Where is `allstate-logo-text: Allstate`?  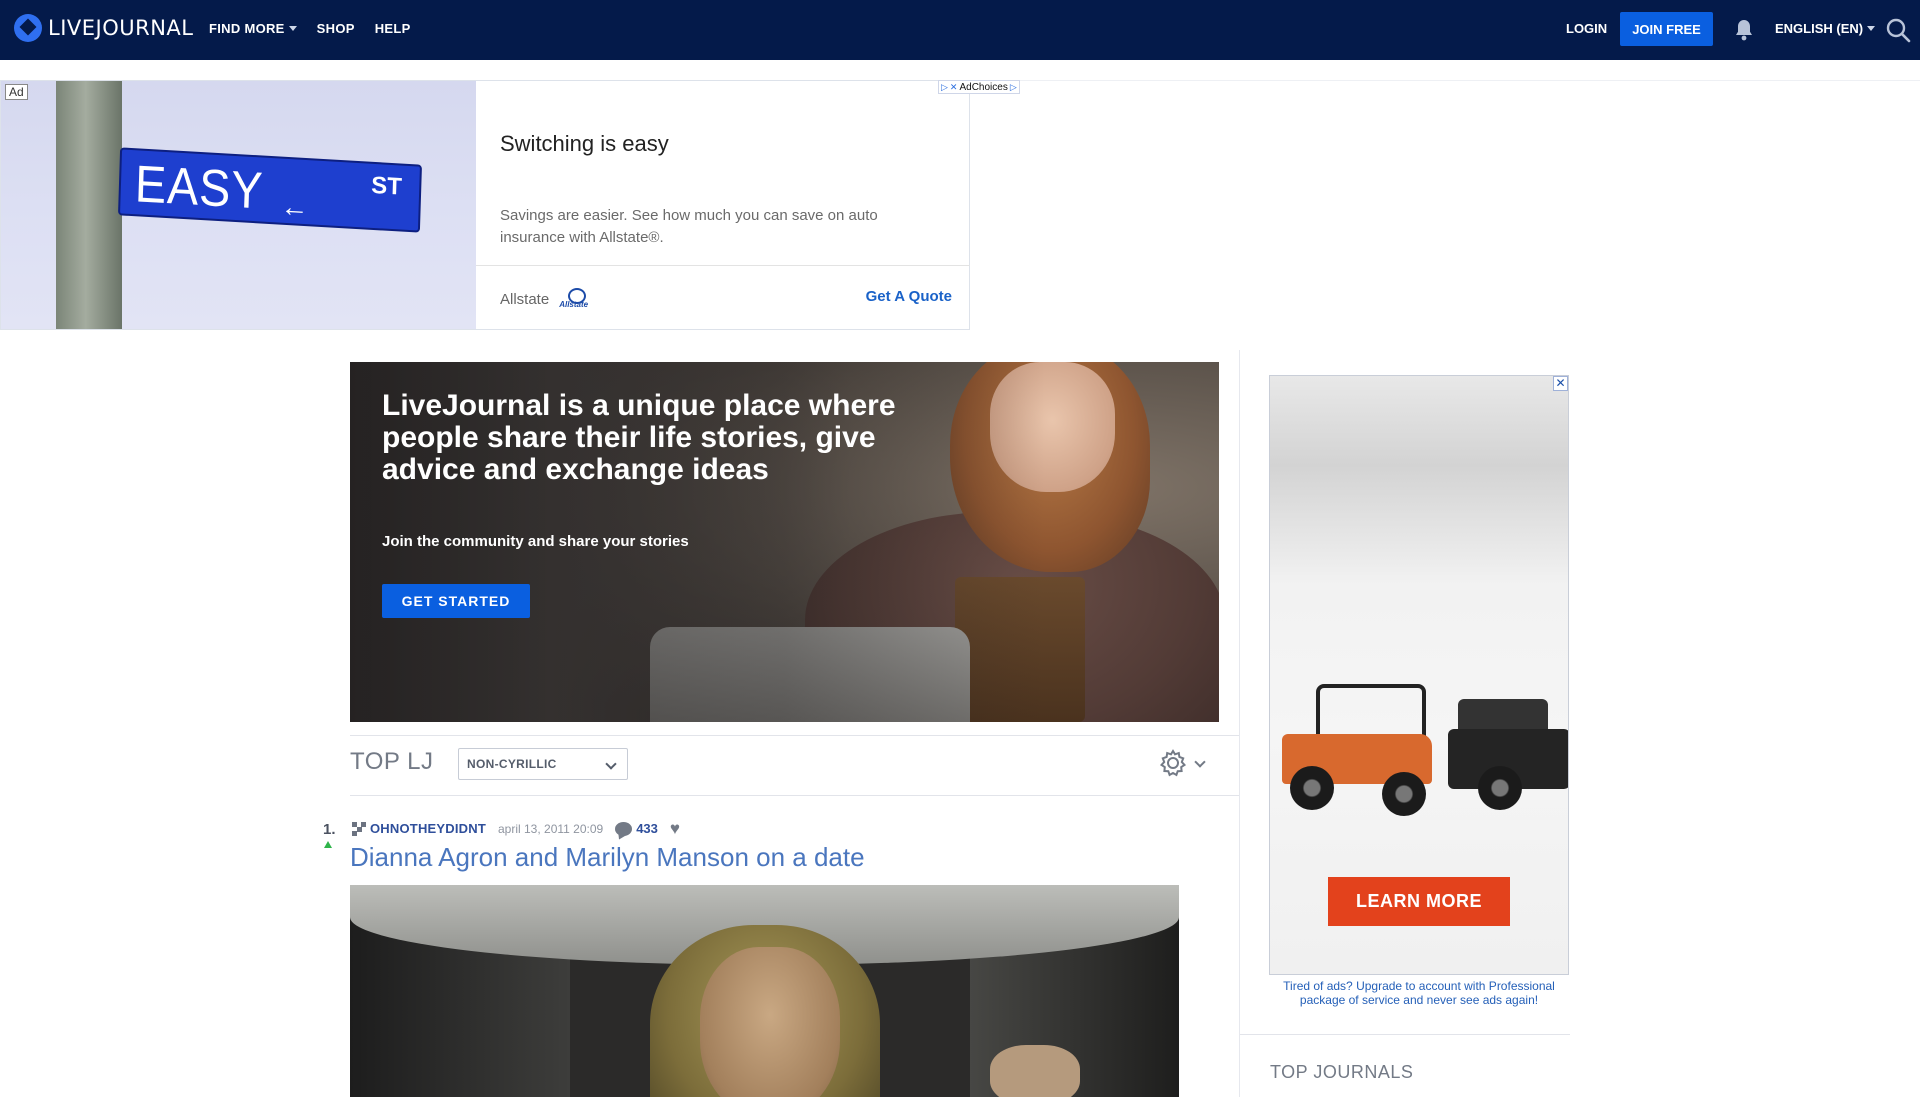 allstate-logo-text: Allstate is located at coordinates (574, 304).